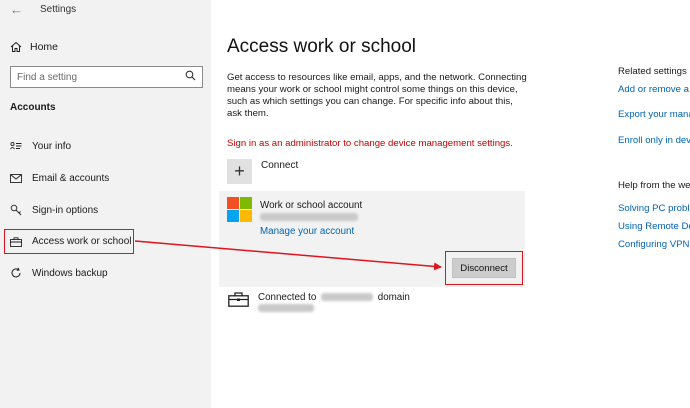 Image resolution: width=690 pixels, height=408 pixels. What do you see at coordinates (654, 226) in the screenshot?
I see `help-link-remote: Using Remote De` at bounding box center [654, 226].